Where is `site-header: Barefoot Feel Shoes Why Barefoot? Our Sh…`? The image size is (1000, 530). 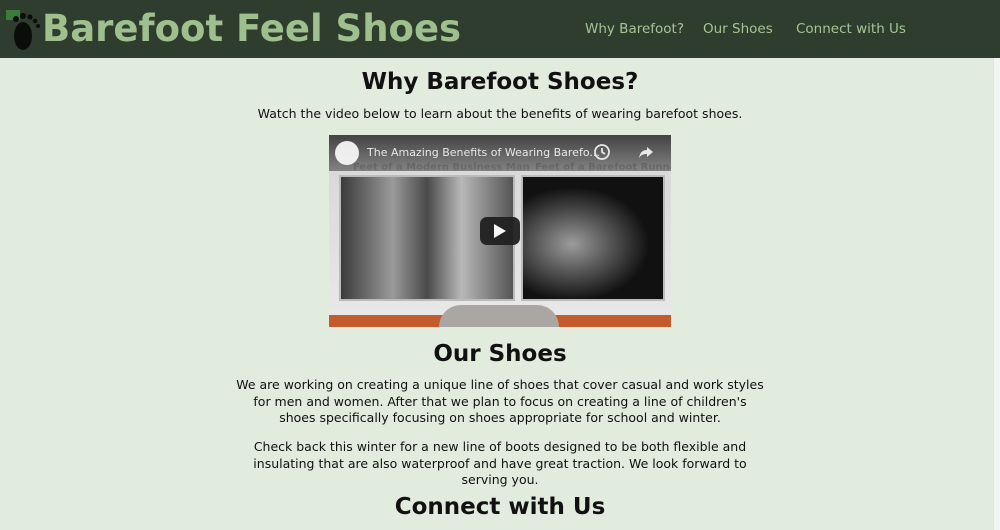 site-header: Barefoot Feel Shoes Why Barefoot? Our Sh… is located at coordinates (500, 29).